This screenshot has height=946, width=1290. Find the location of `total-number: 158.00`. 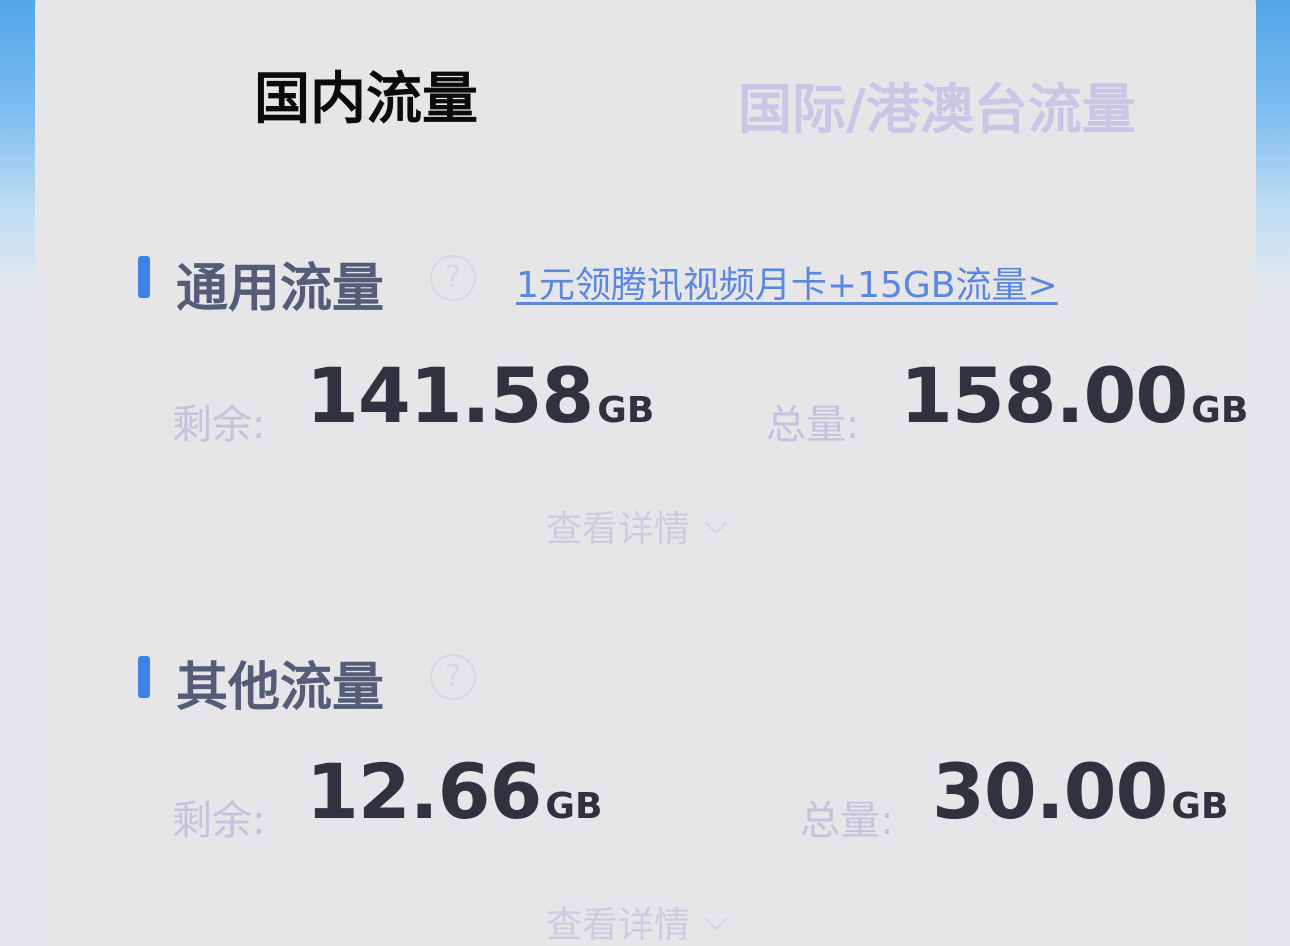

total-number: 158.00 is located at coordinates (1044, 395).